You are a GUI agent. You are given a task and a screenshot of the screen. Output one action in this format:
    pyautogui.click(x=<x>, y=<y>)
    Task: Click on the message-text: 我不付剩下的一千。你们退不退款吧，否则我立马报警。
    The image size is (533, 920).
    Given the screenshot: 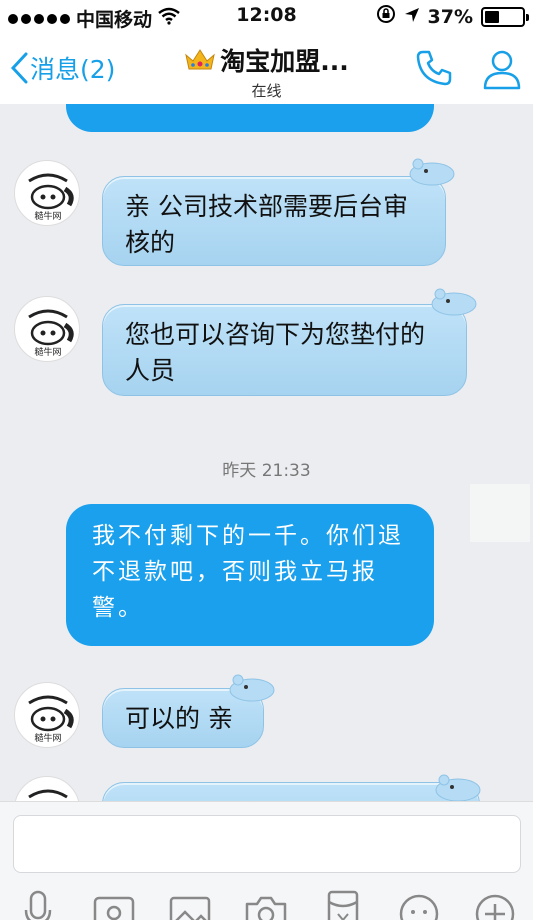 What is the action you would take?
    pyautogui.click(x=248, y=572)
    